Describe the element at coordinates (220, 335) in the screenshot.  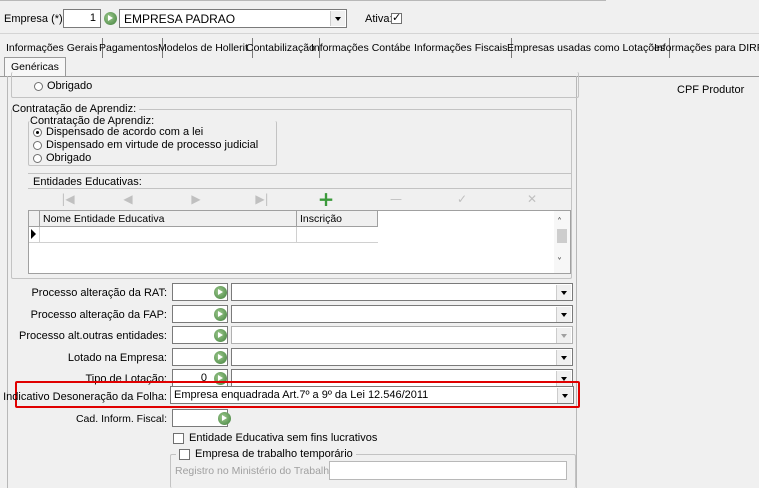
I see `outras-lookup-icon` at that location.